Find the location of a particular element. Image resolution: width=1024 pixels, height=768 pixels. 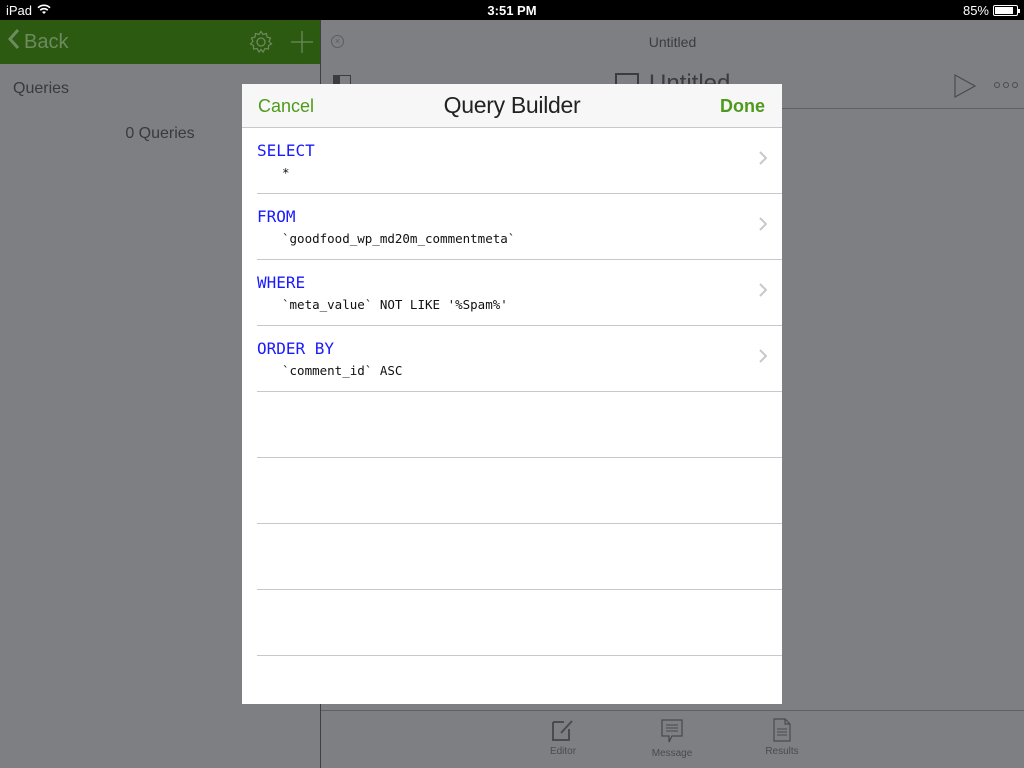

clause-row-order-by: ORDER BY `comment_id` ASC is located at coordinates (519, 359).